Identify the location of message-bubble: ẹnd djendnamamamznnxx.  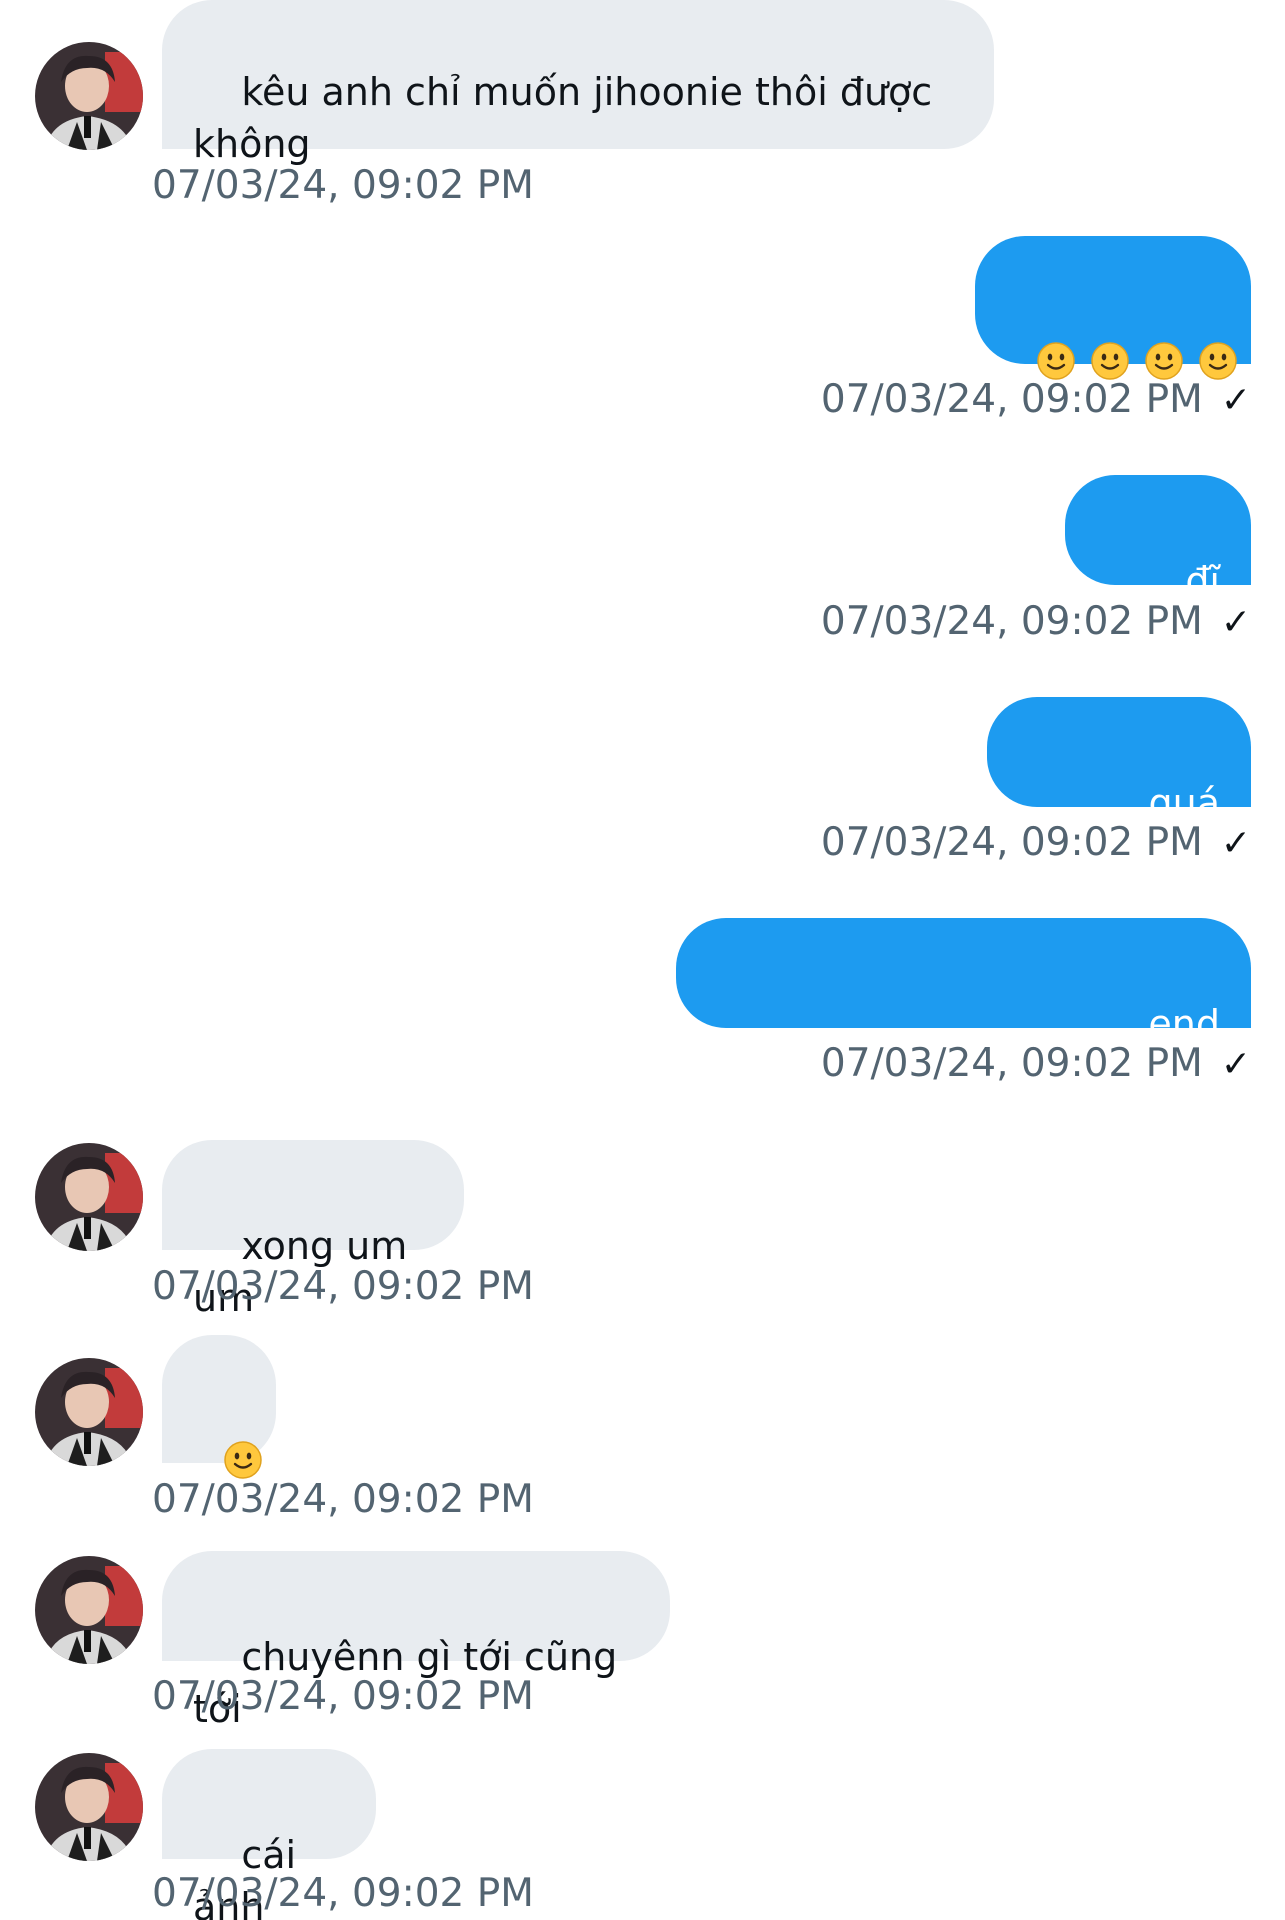
(963, 1008).